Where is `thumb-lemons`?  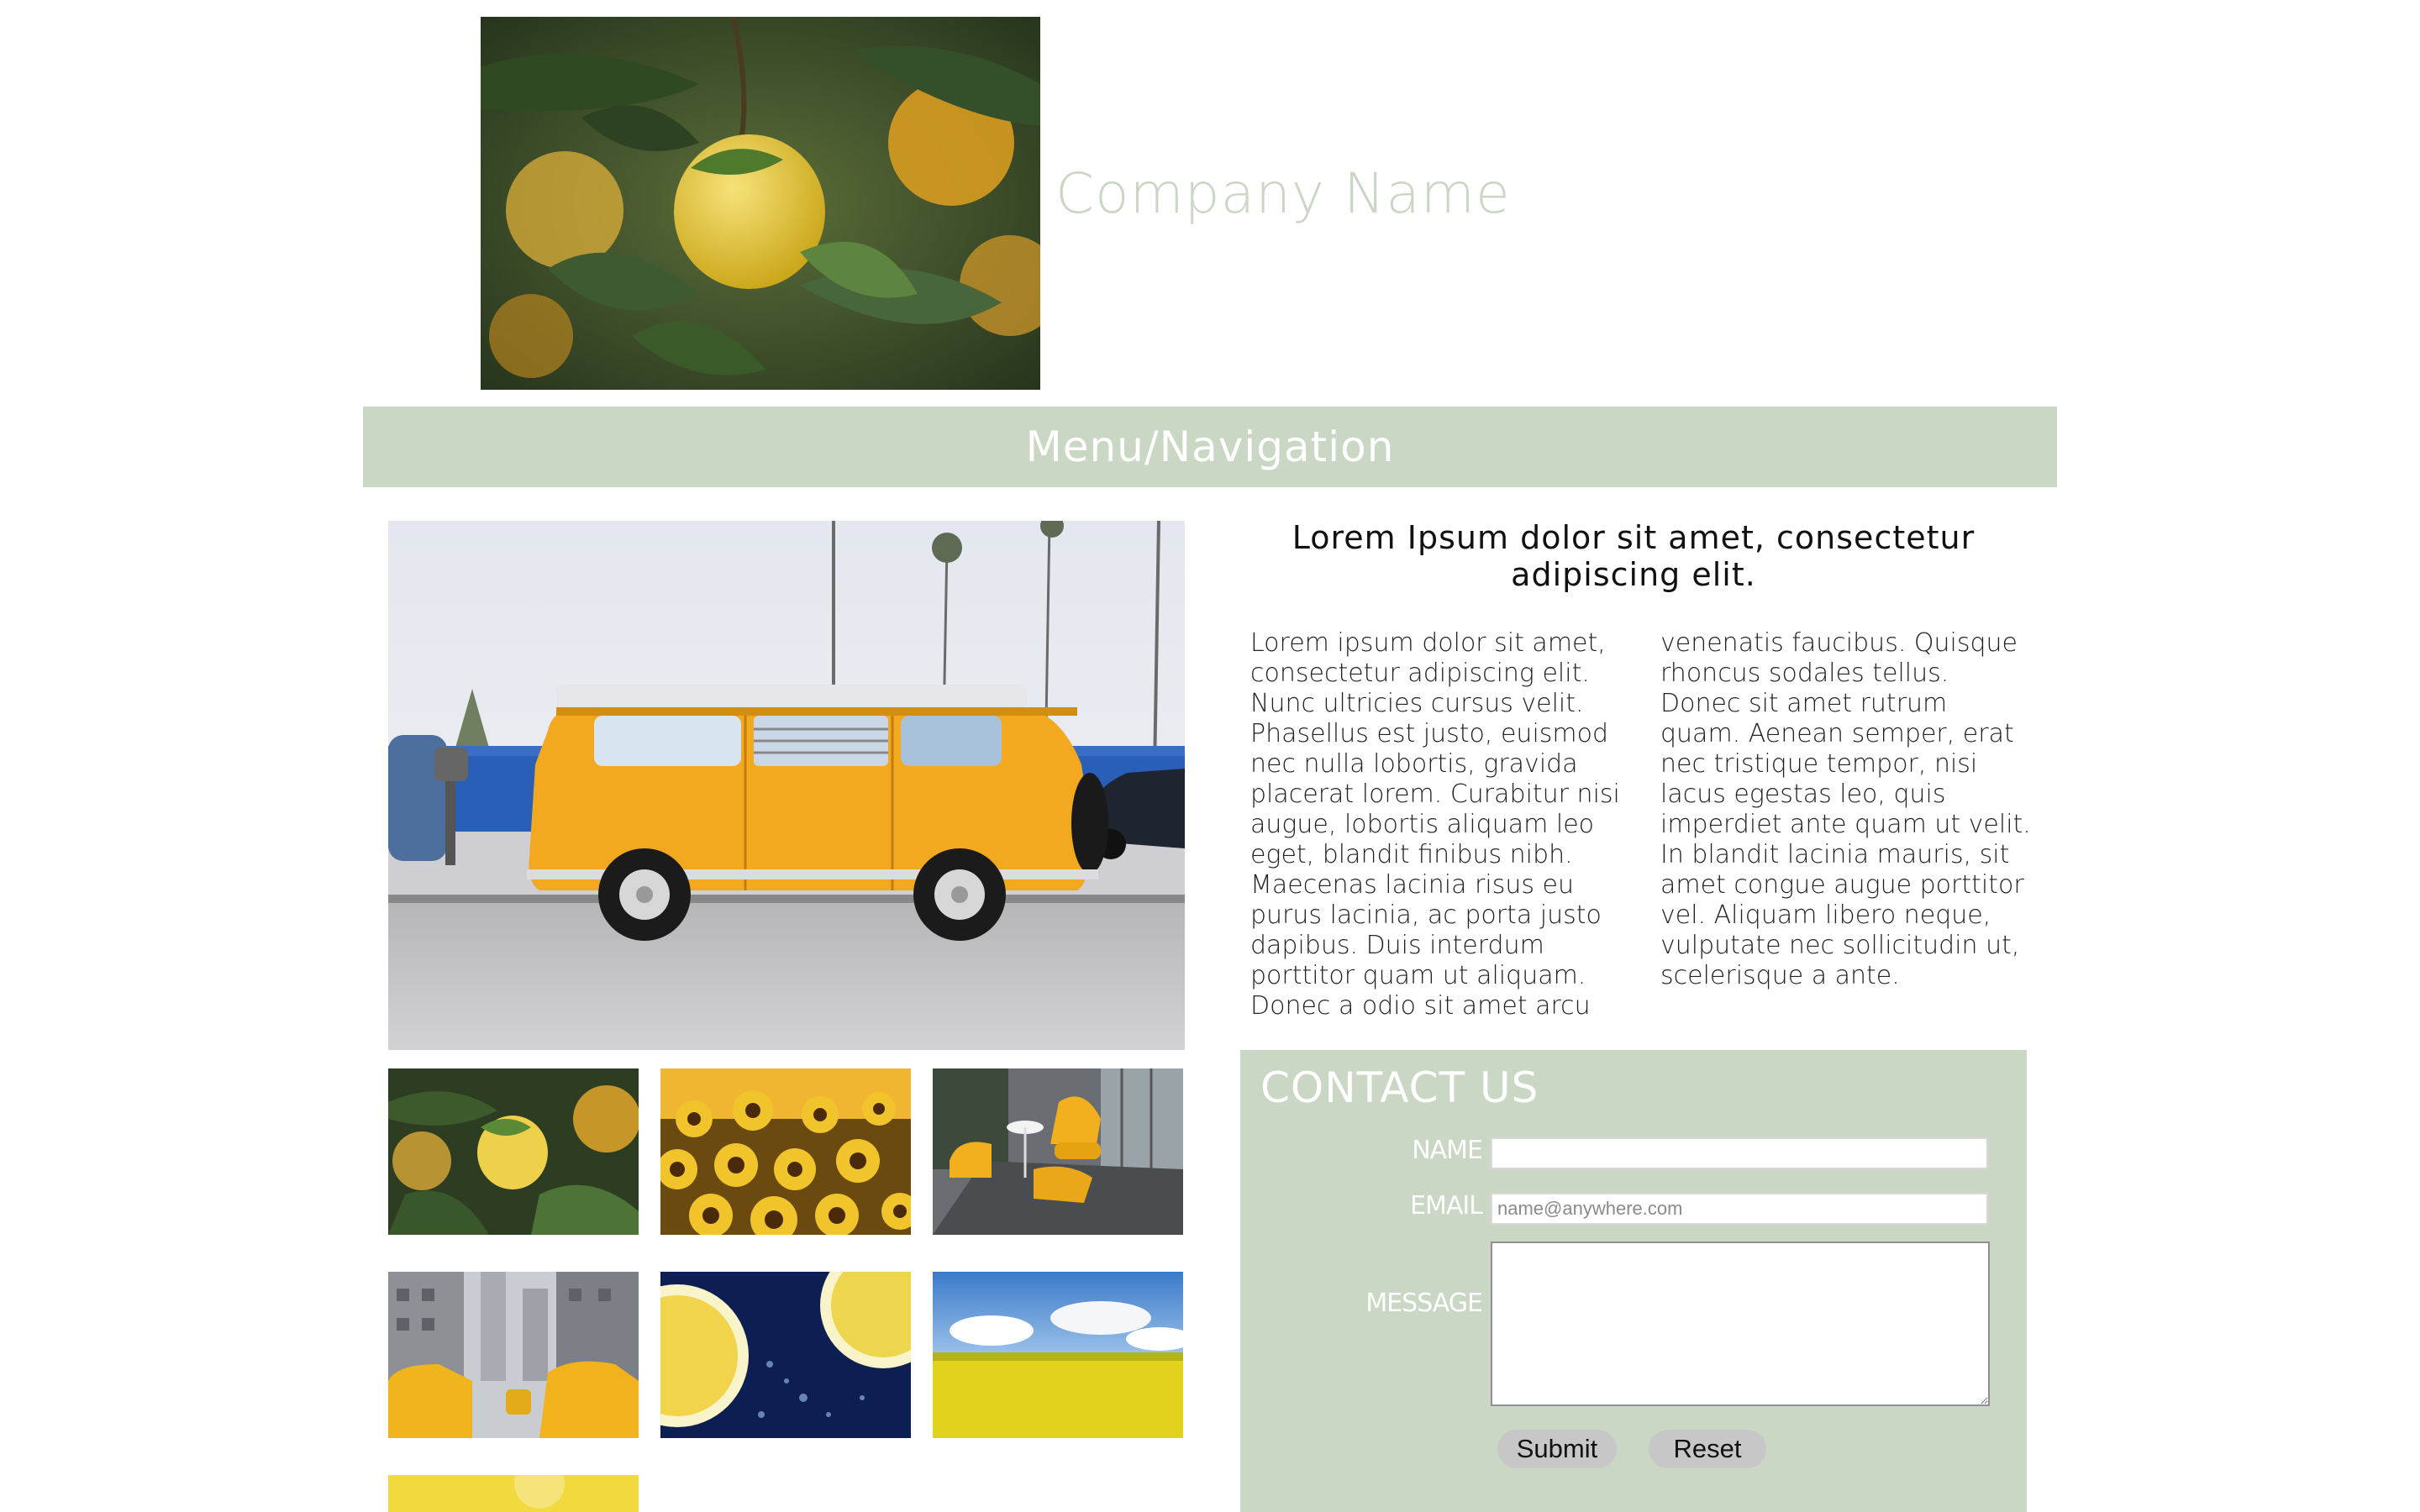
thumb-lemons is located at coordinates (513, 1151).